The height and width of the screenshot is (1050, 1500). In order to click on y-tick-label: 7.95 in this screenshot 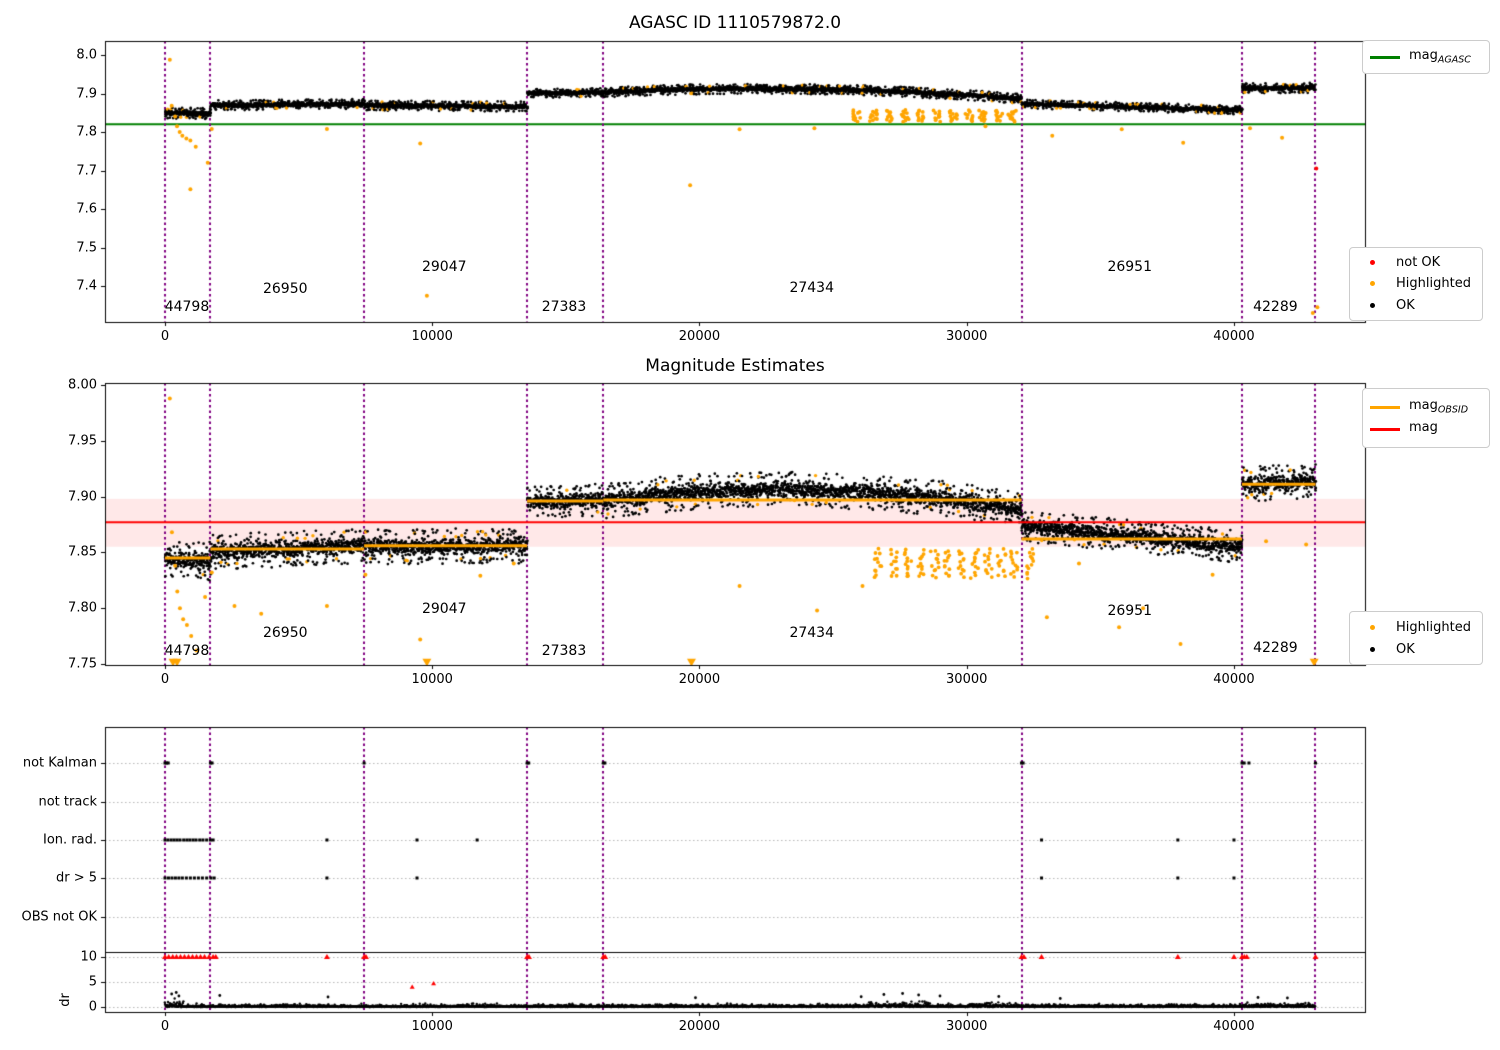, I will do `click(82, 441)`.